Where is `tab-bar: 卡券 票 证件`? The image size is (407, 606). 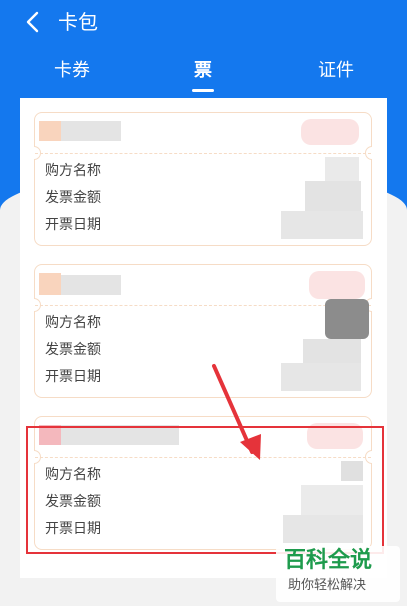
tab-bar: 卡券 票 证件 is located at coordinates (203, 76).